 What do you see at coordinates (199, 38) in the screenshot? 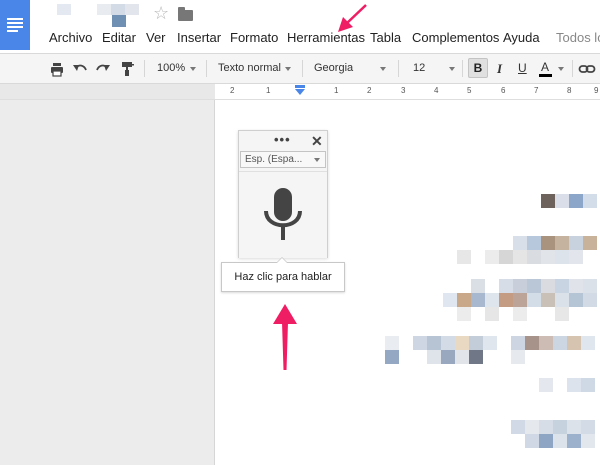
I see `menu-insertar: Insertar` at bounding box center [199, 38].